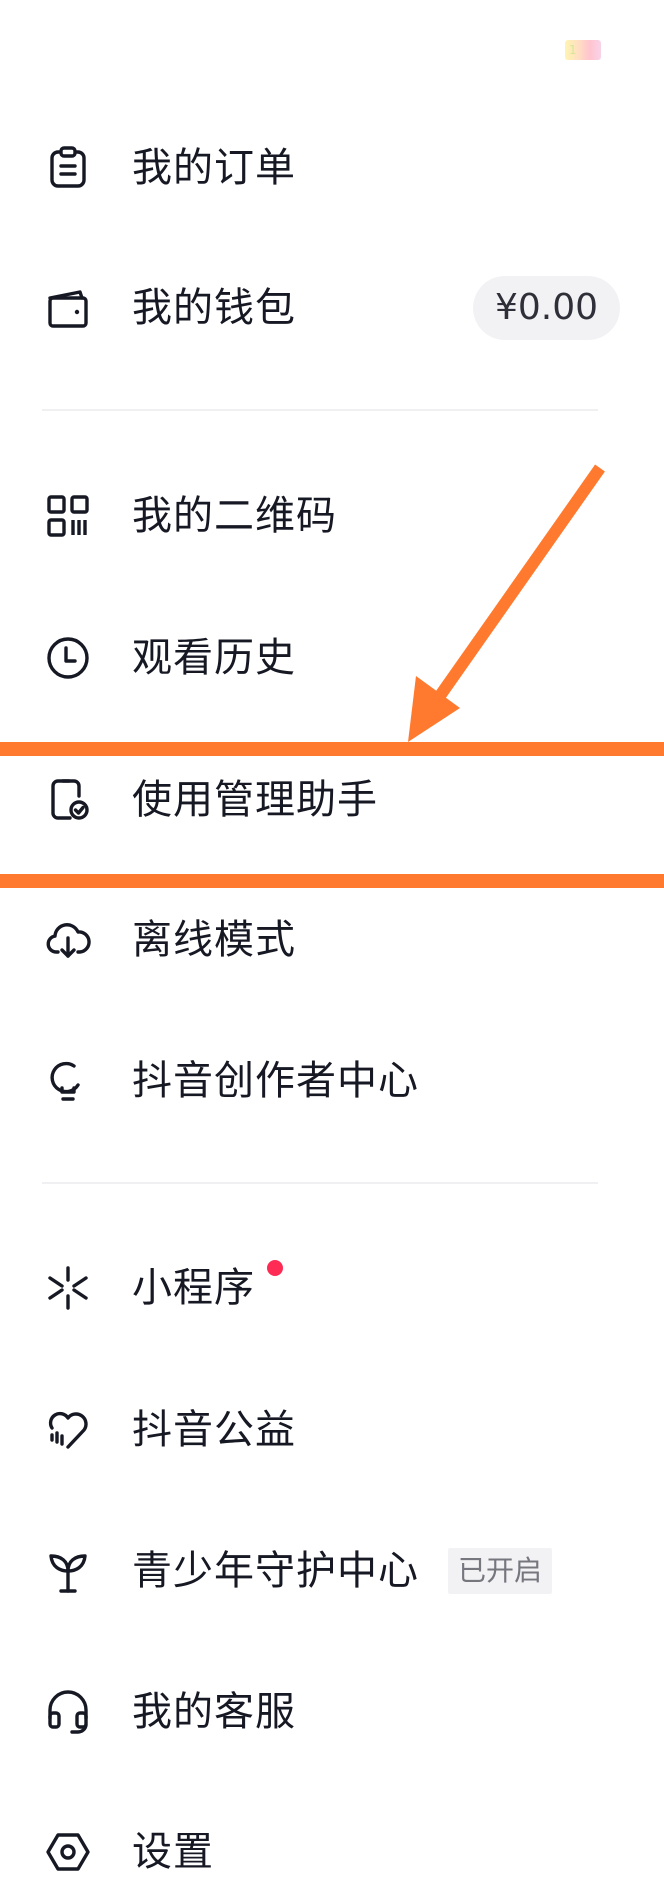 Image resolution: width=664 pixels, height=1902 pixels. I want to click on highlight-line-bottom, so click(332, 881).